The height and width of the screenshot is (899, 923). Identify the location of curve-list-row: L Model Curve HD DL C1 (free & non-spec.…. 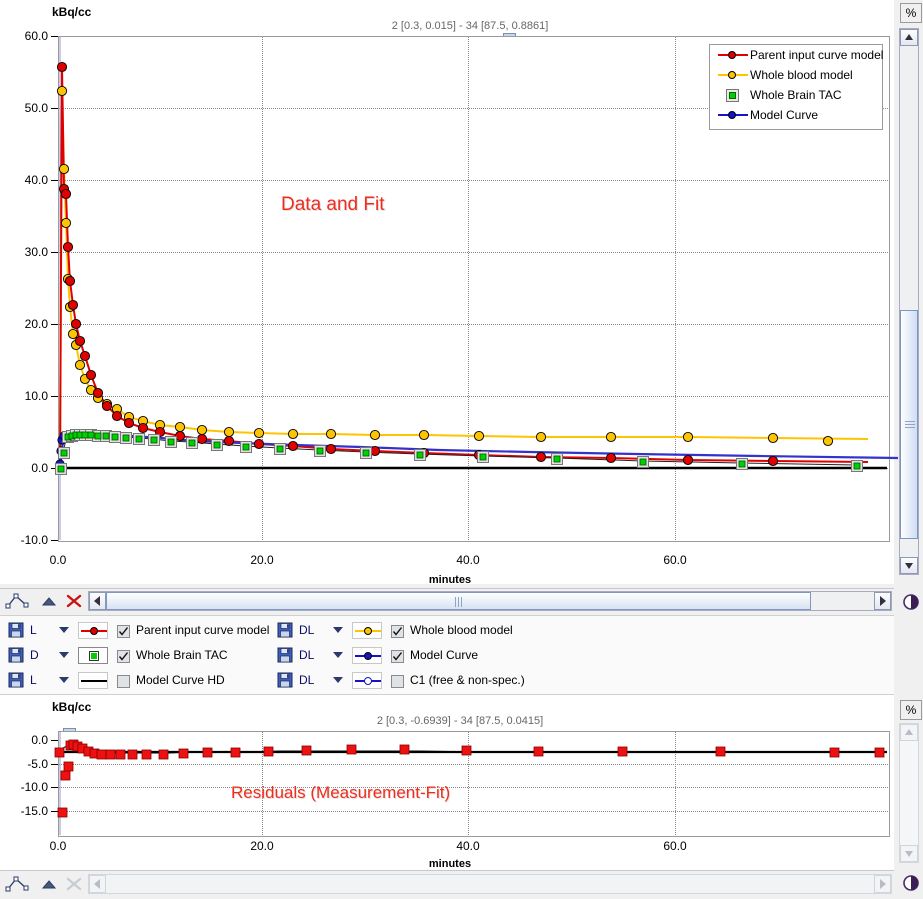
(447, 680).